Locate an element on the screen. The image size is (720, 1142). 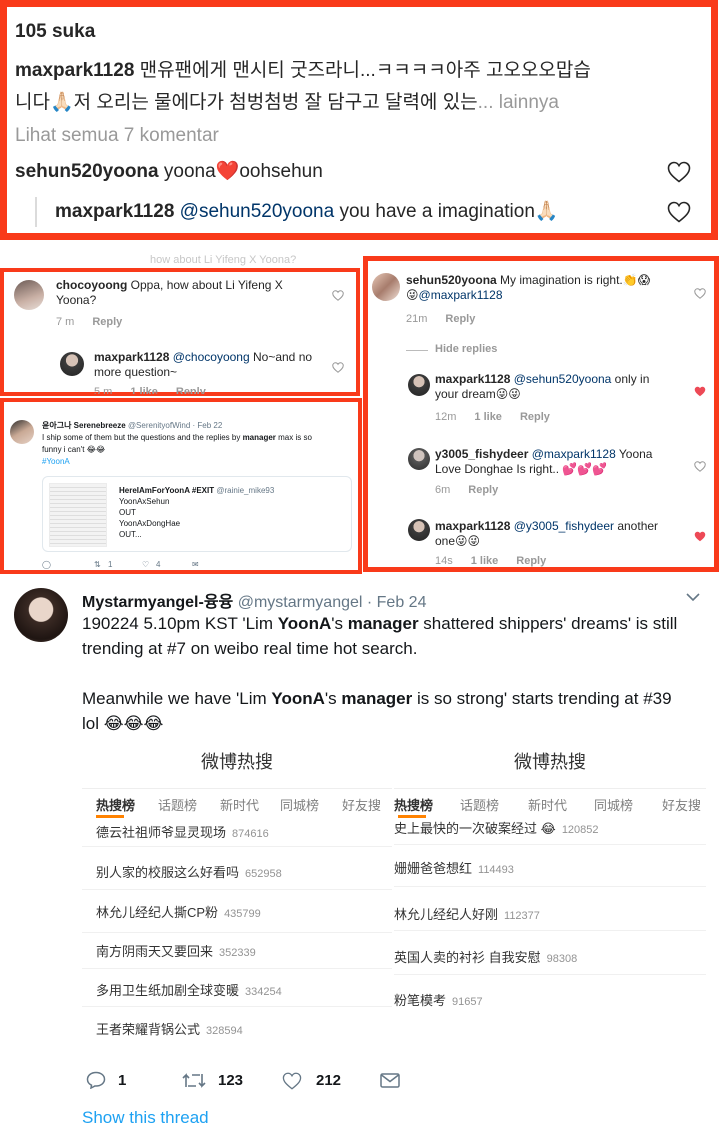
reply-icon: ◯ is located at coordinates (46, 564).